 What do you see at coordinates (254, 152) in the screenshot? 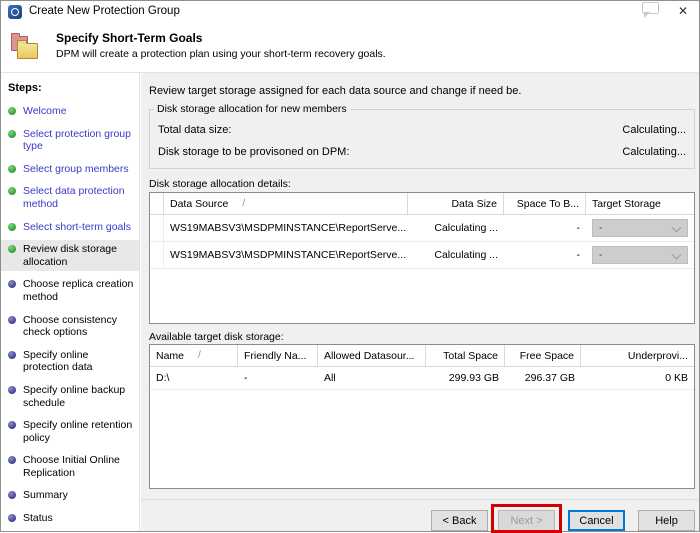
I see `provisioned-storage-label: Disk storage to be provisoned on DPM:` at bounding box center [254, 152].